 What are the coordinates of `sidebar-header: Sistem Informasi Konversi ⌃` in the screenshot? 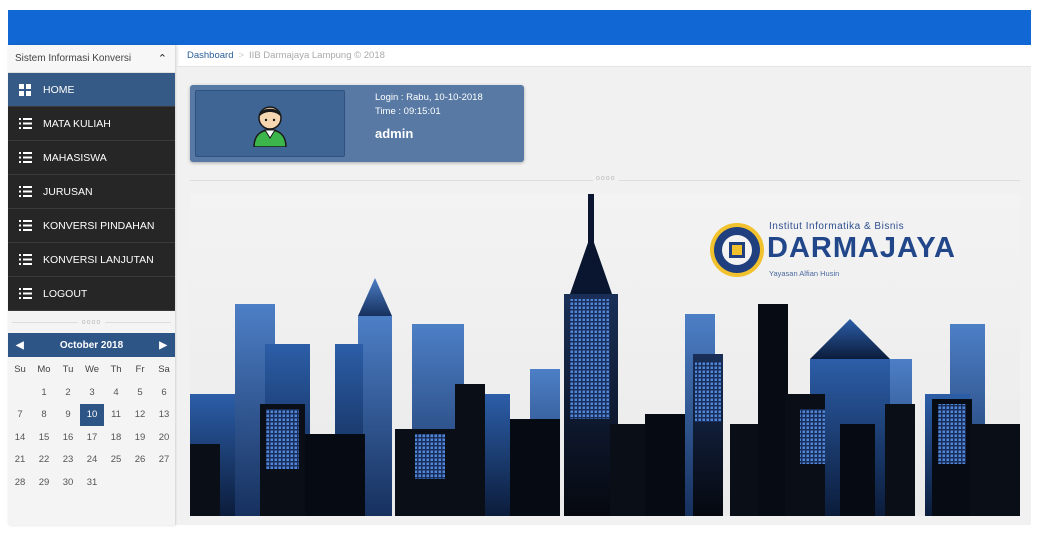 It's located at (91, 59).